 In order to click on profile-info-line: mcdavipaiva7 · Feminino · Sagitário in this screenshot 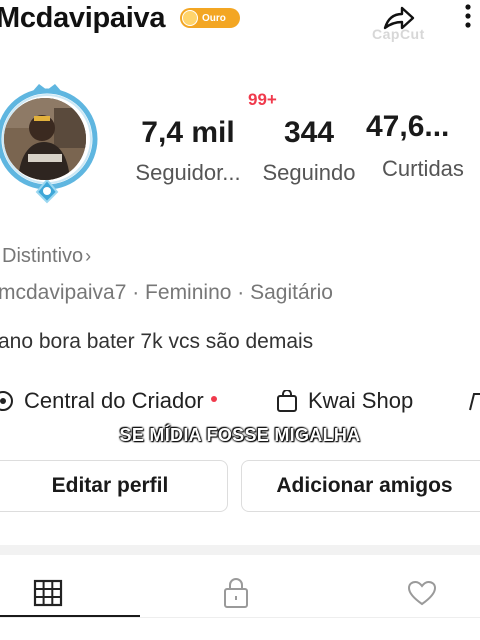, I will do `click(166, 292)`.